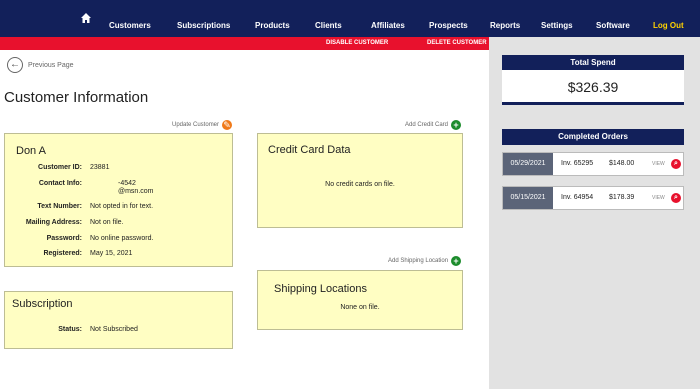 The width and height of the screenshot is (700, 389). Describe the element at coordinates (557, 18) in the screenshot. I see `nav-settings: Settings` at that location.